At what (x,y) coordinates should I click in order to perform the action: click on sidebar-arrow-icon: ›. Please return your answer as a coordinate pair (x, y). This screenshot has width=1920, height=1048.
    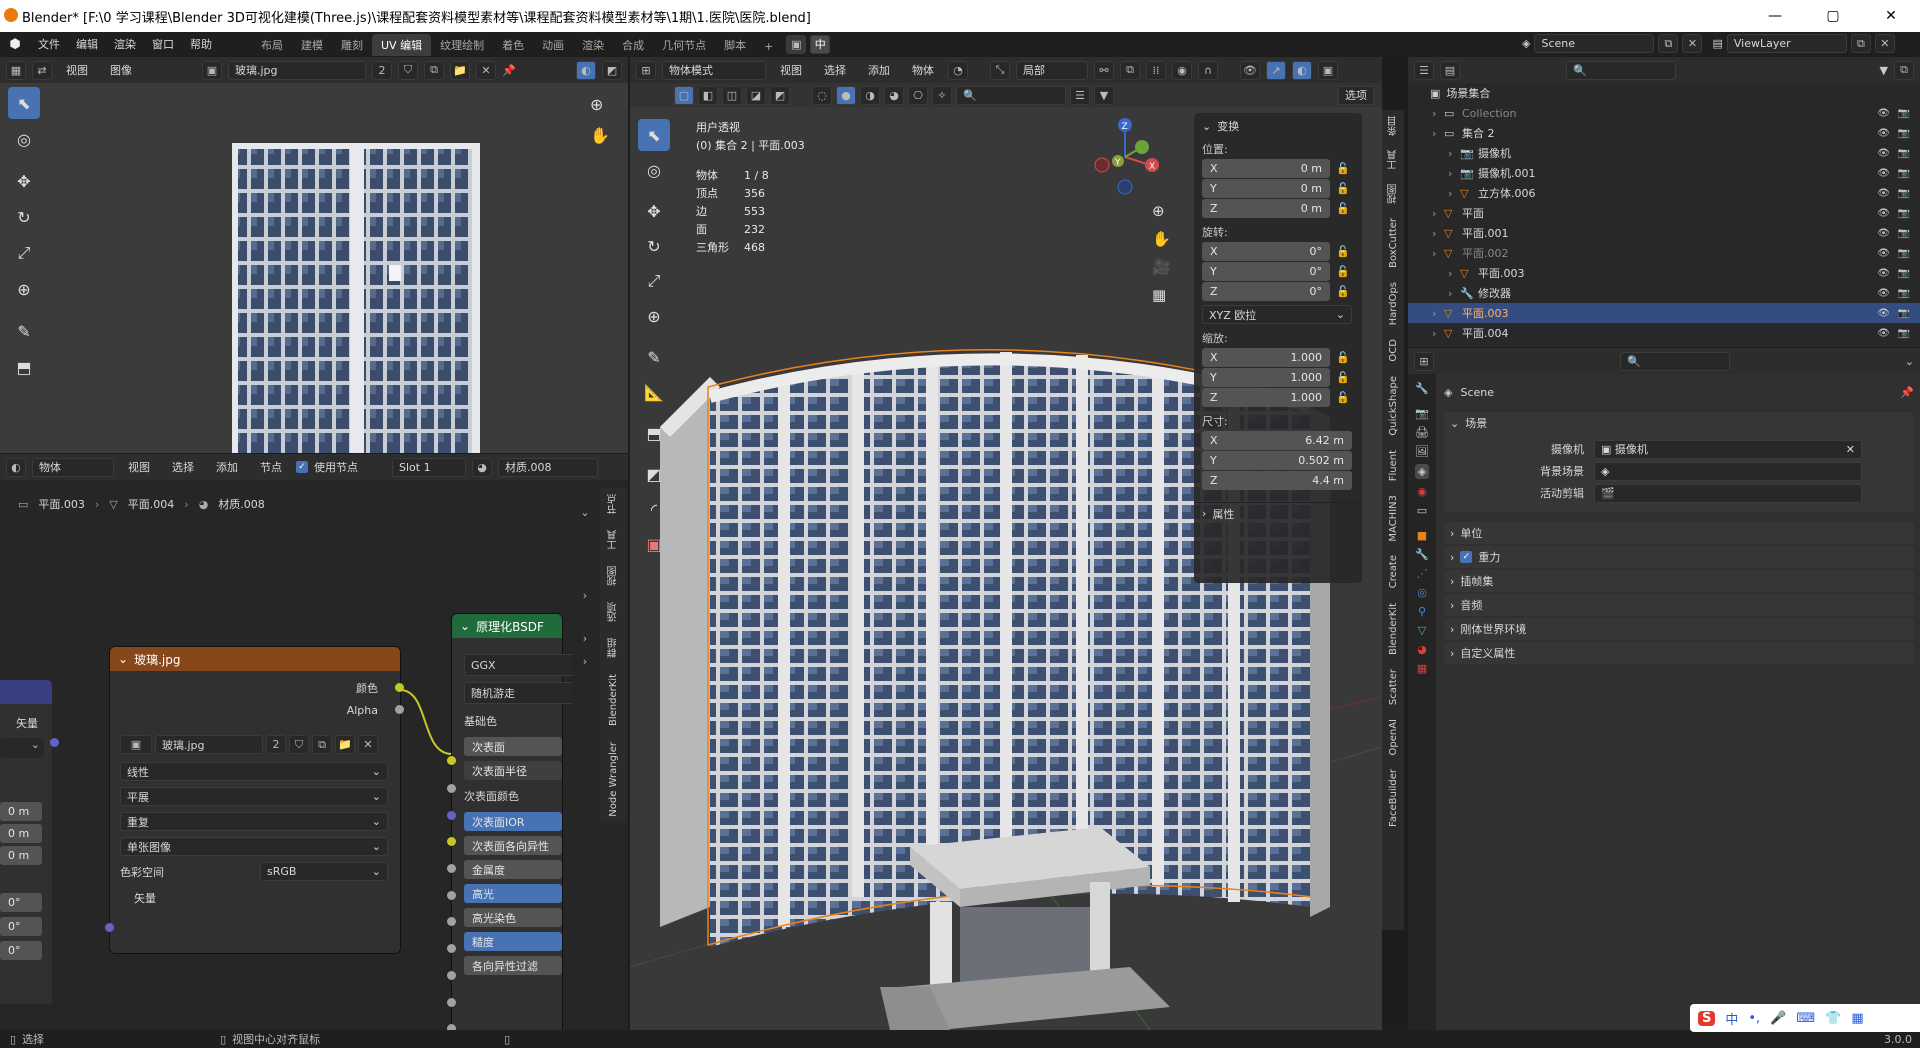
    Looking at the image, I should click on (585, 638).